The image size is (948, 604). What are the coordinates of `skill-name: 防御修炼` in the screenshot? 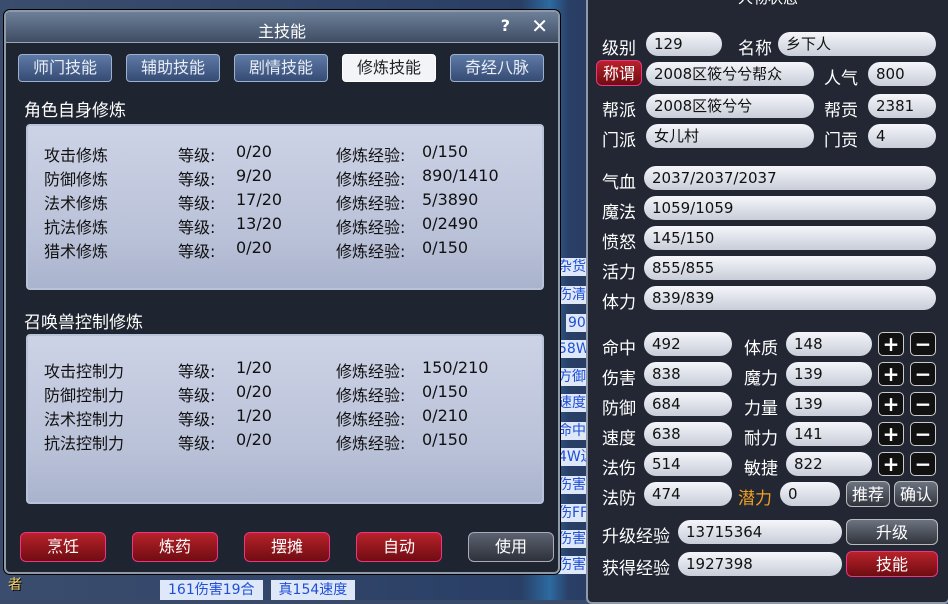 It's located at (76, 179).